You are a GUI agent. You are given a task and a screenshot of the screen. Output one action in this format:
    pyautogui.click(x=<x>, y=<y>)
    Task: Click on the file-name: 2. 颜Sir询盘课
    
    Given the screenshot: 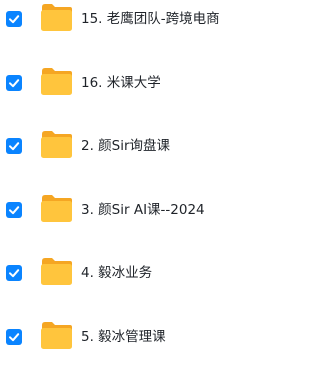 What is the action you would take?
    pyautogui.click(x=125, y=146)
    